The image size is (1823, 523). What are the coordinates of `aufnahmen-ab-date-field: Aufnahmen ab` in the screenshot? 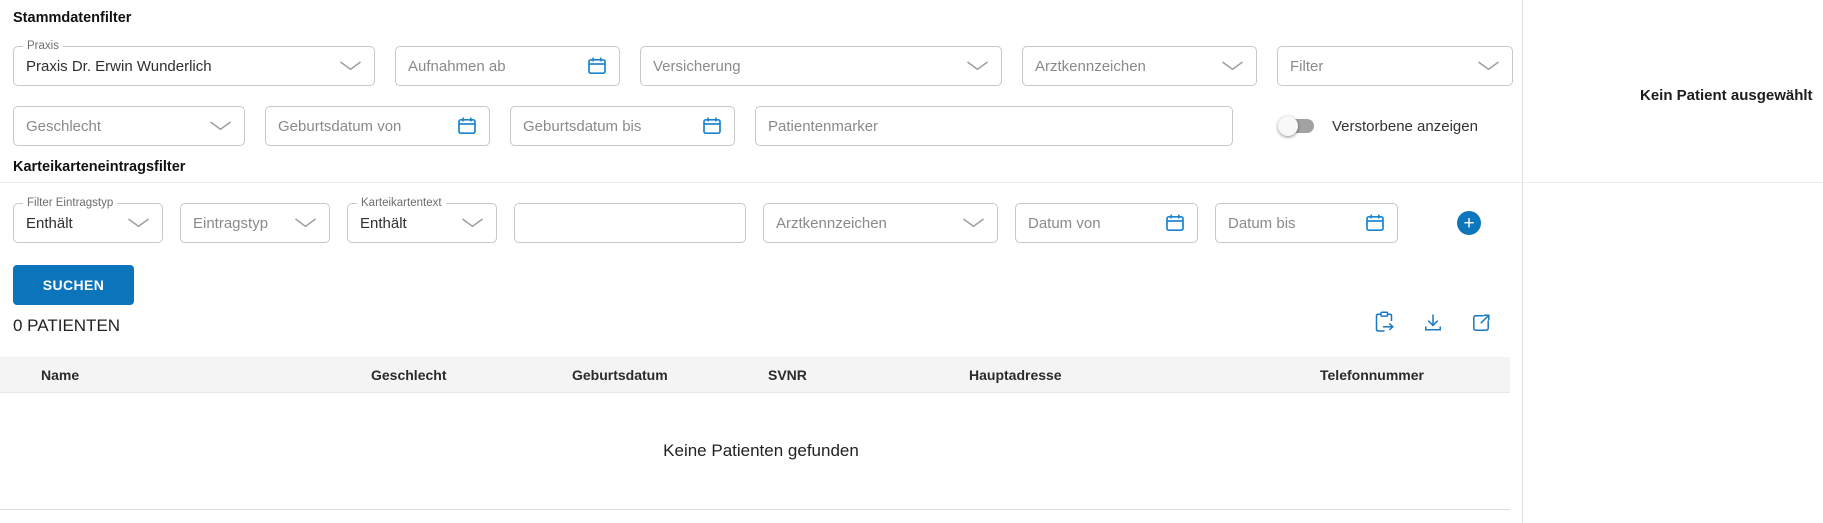 It's located at (507, 66).